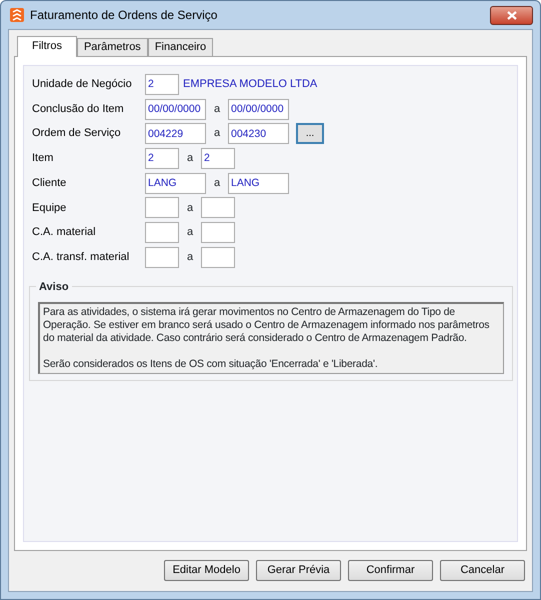 This screenshot has height=600, width=541. What do you see at coordinates (64, 232) in the screenshot?
I see `field-label: C.A. material` at bounding box center [64, 232].